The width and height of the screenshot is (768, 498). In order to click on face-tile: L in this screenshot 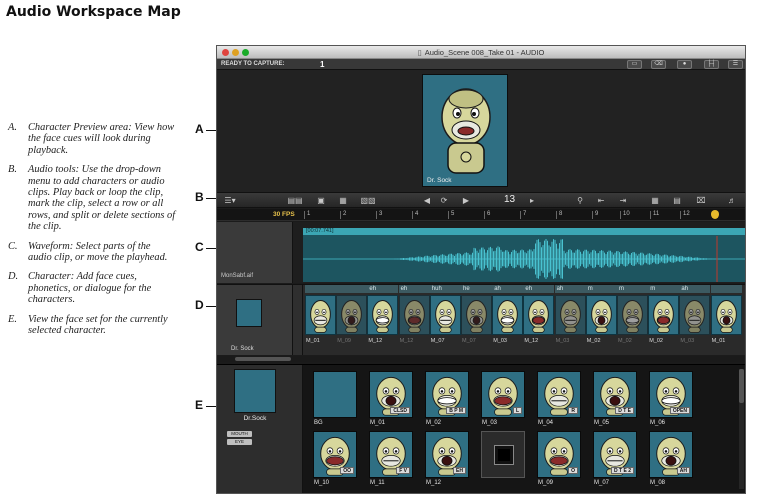, I will do `click(503, 394)`.